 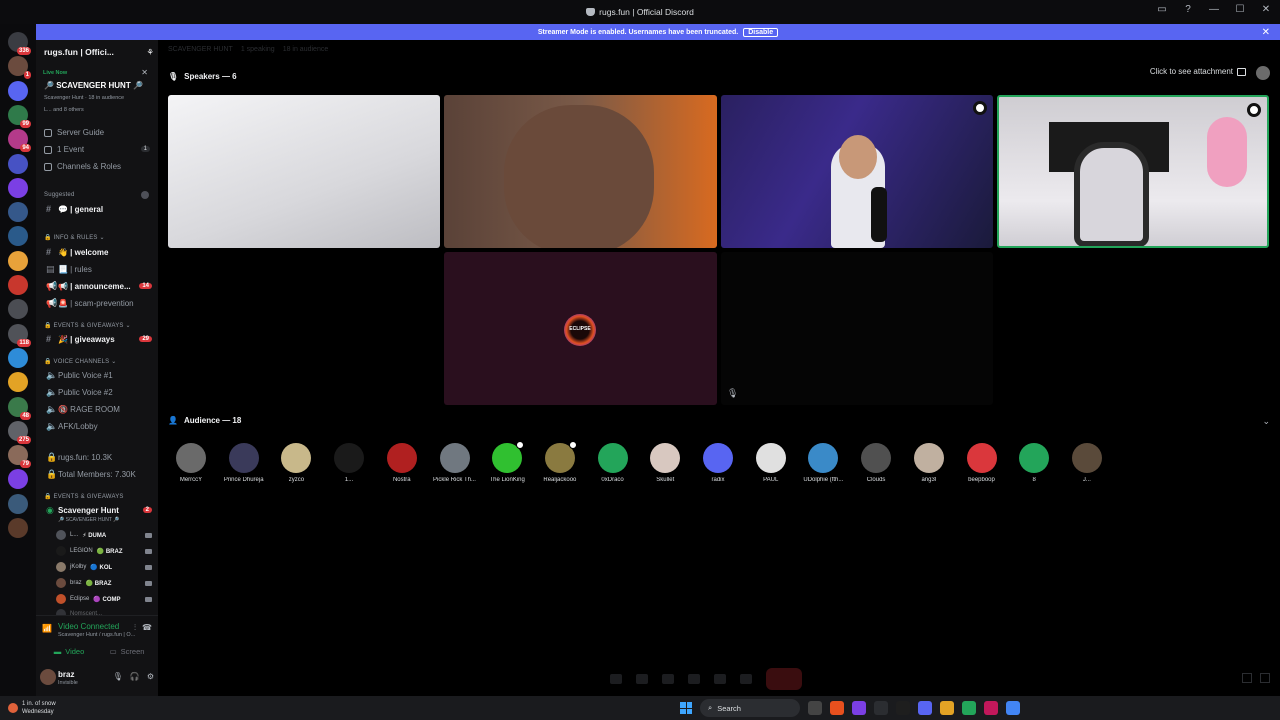 What do you see at coordinates (144, 72) in the screenshot?
I see `close-event-icon: ✕` at bounding box center [144, 72].